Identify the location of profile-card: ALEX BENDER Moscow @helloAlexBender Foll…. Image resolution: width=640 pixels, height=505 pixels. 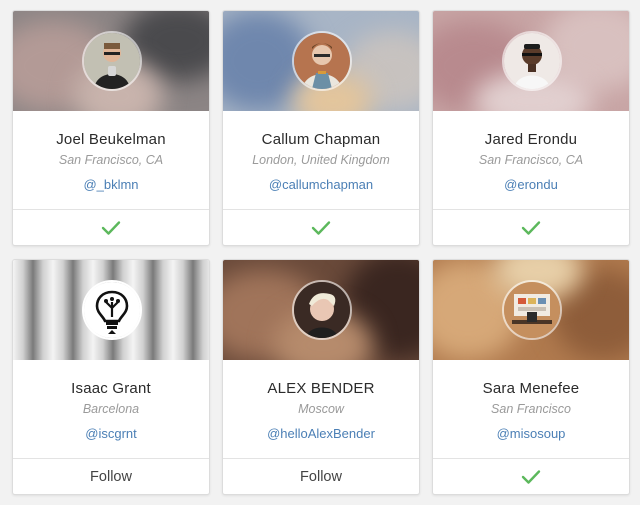
(321, 377).